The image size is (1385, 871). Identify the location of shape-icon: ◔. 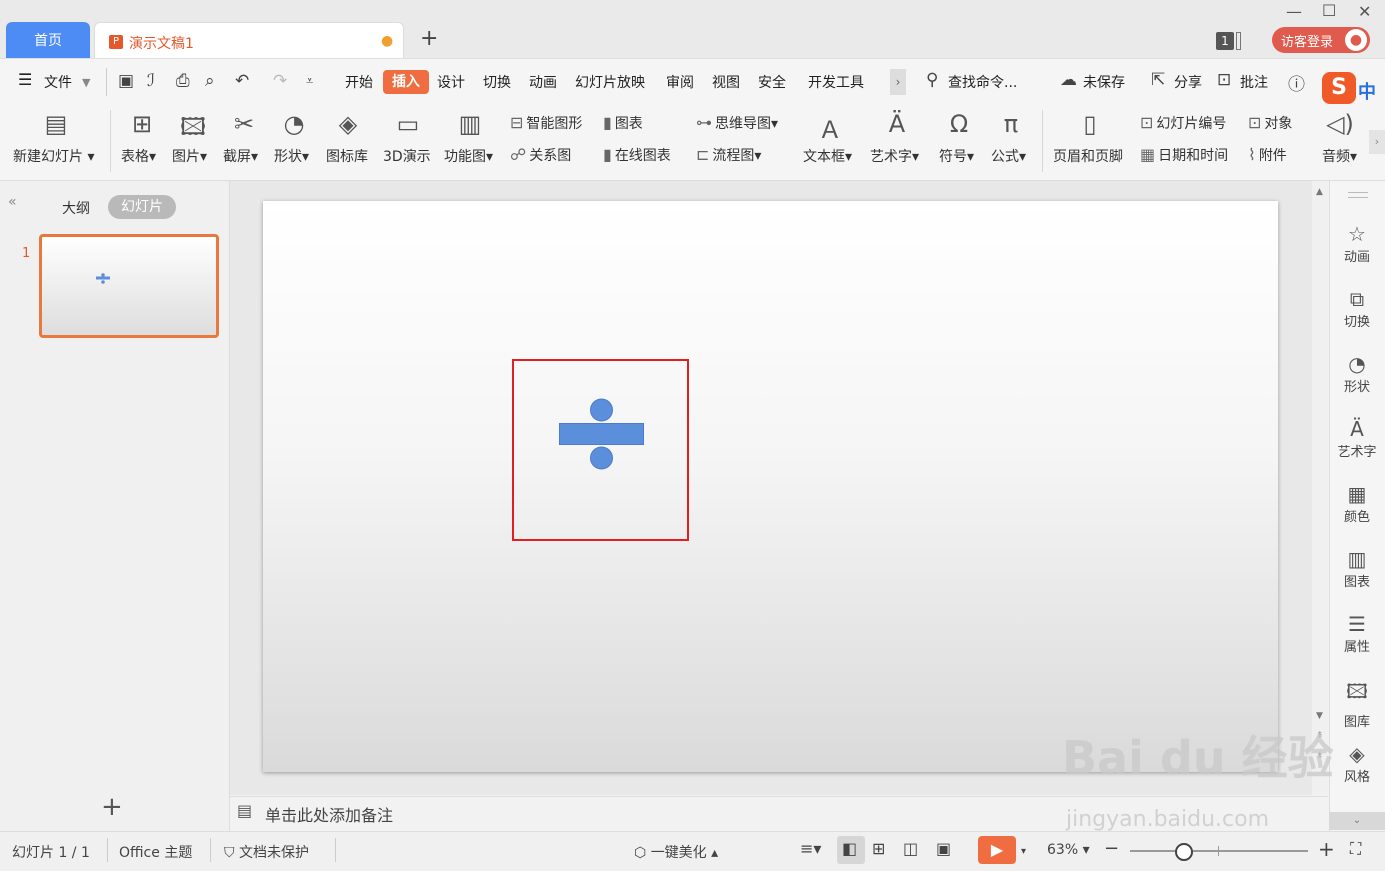
(294, 124).